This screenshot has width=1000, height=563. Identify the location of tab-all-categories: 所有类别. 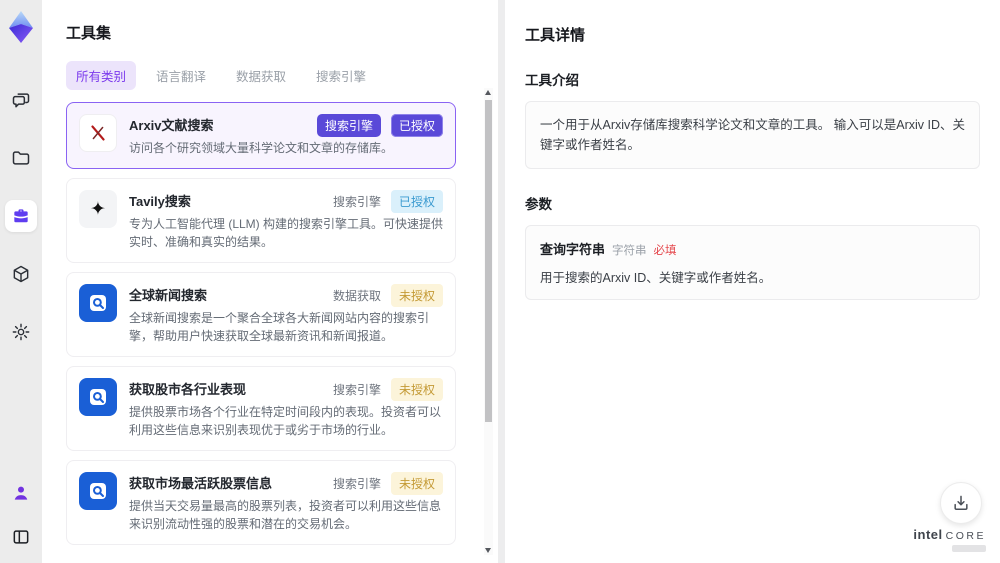
(101, 75).